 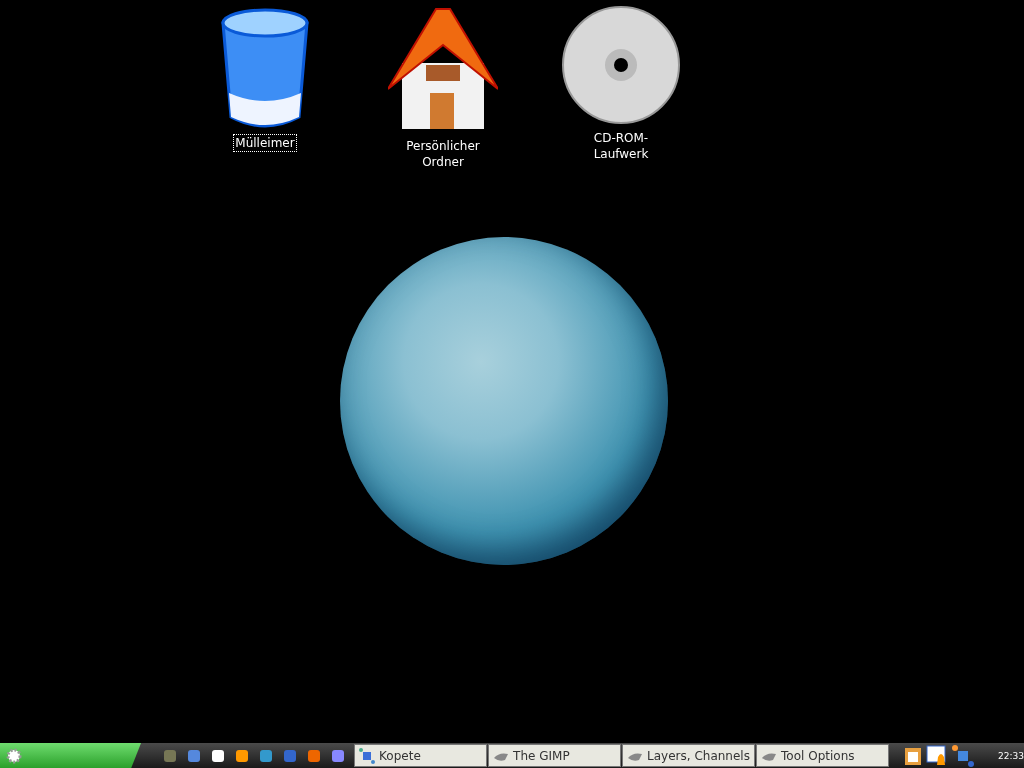 I want to click on start-button, so click(x=71, y=755).